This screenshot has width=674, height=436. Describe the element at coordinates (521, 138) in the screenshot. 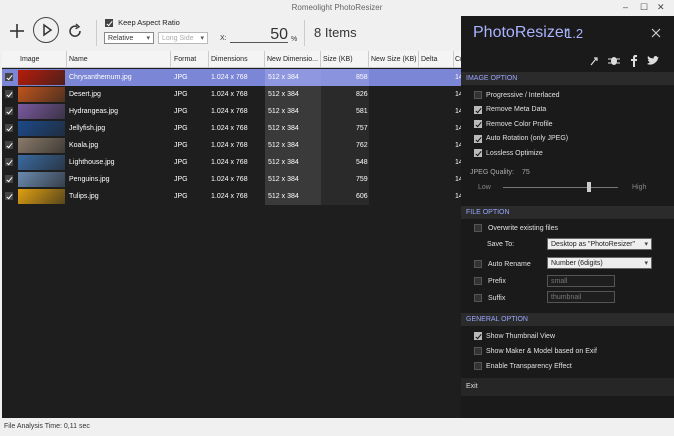

I see `image-option-item: Auto Rotation (only JPEG)` at that location.